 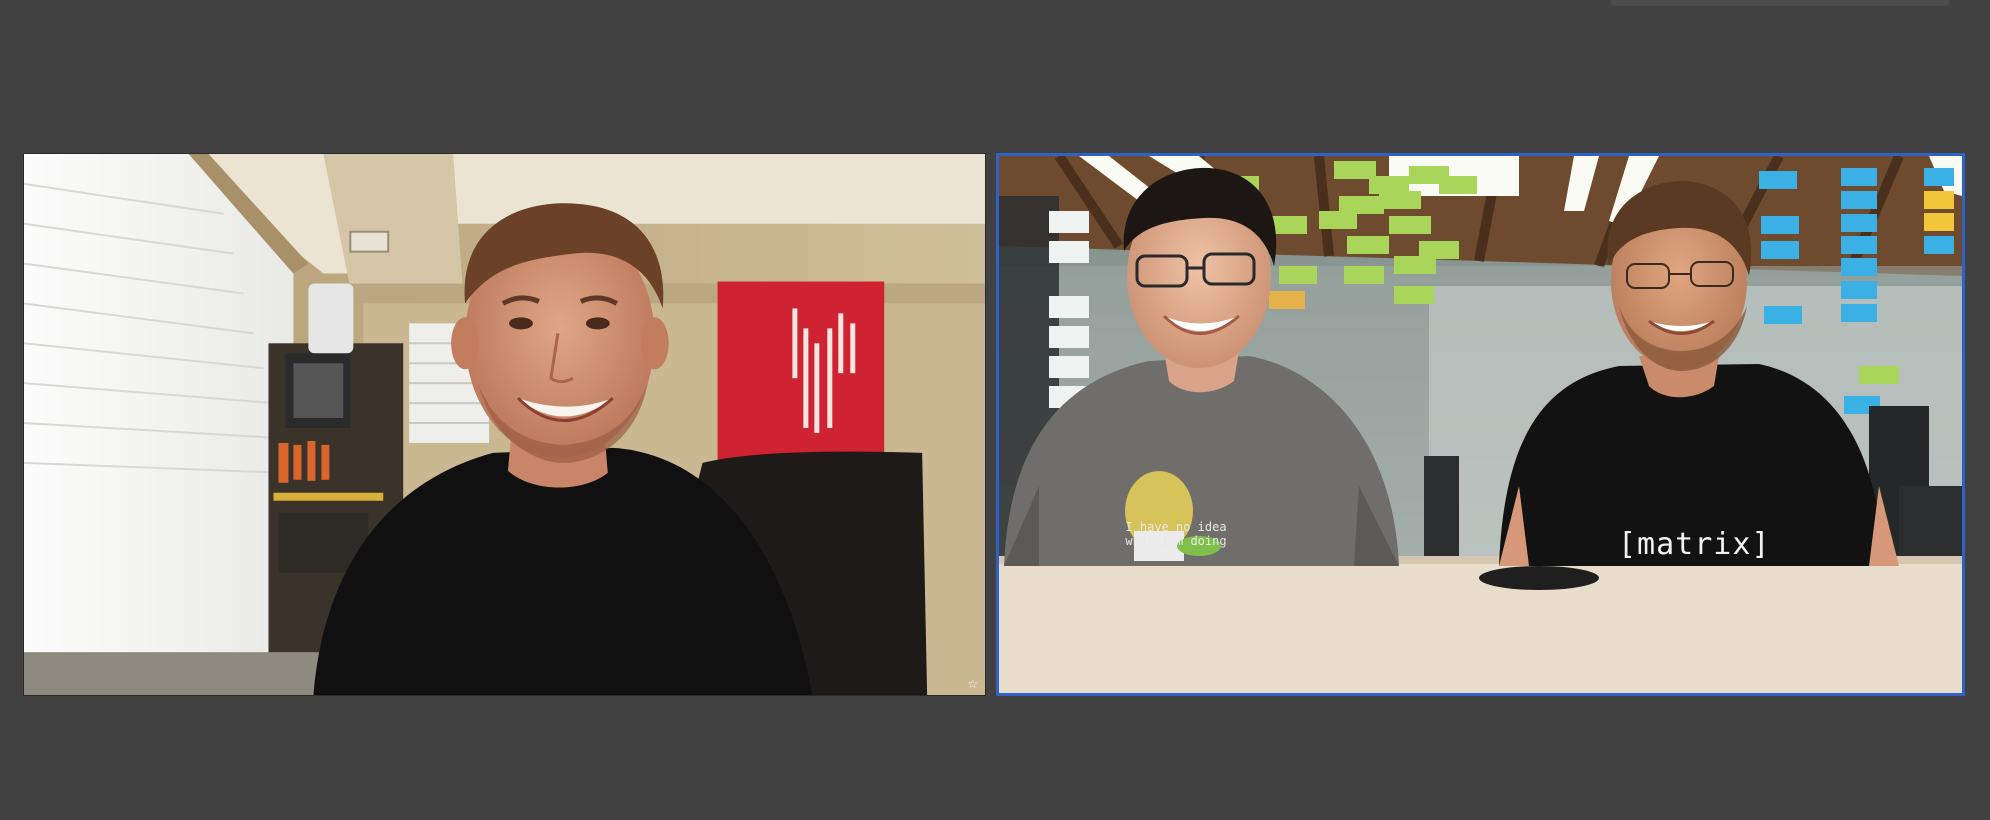 I want to click on top-toolbar-handle, so click(x=1780, y=3).